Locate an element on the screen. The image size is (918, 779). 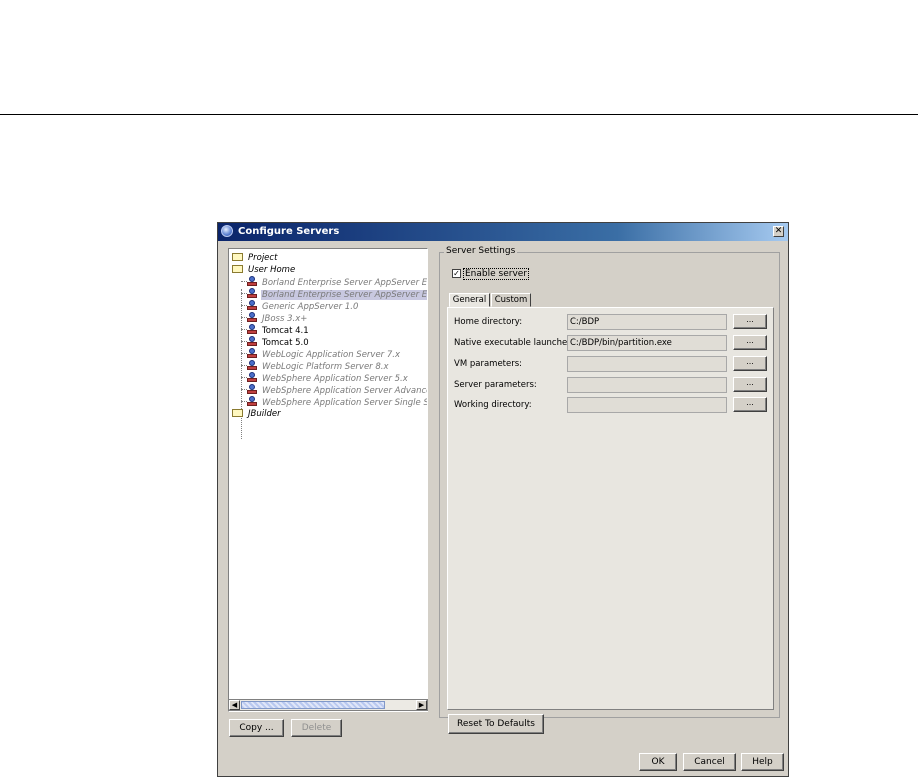
tree-item-jbuilder: JBuilder is located at coordinates (257, 414).